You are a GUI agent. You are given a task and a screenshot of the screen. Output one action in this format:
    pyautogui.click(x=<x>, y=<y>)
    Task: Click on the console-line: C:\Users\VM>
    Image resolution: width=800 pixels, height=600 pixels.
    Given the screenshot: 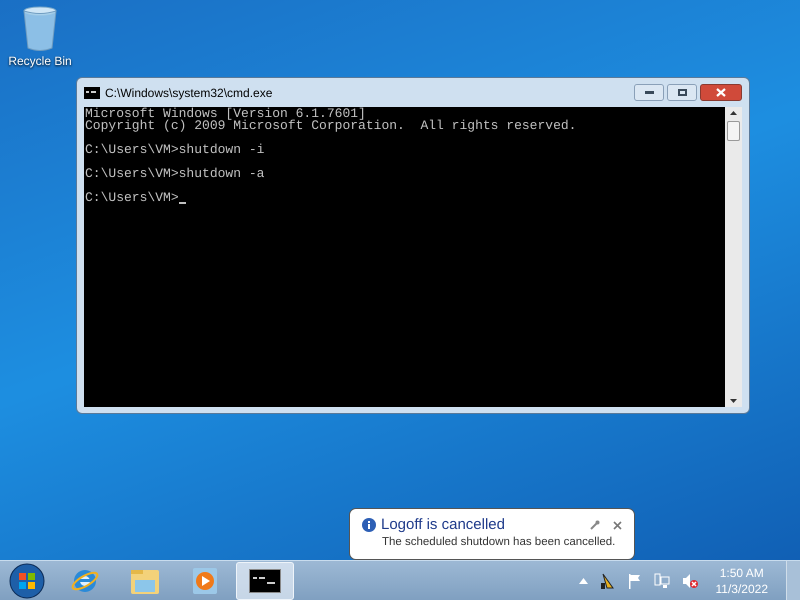 What is the action you would take?
    pyautogui.click(x=132, y=198)
    